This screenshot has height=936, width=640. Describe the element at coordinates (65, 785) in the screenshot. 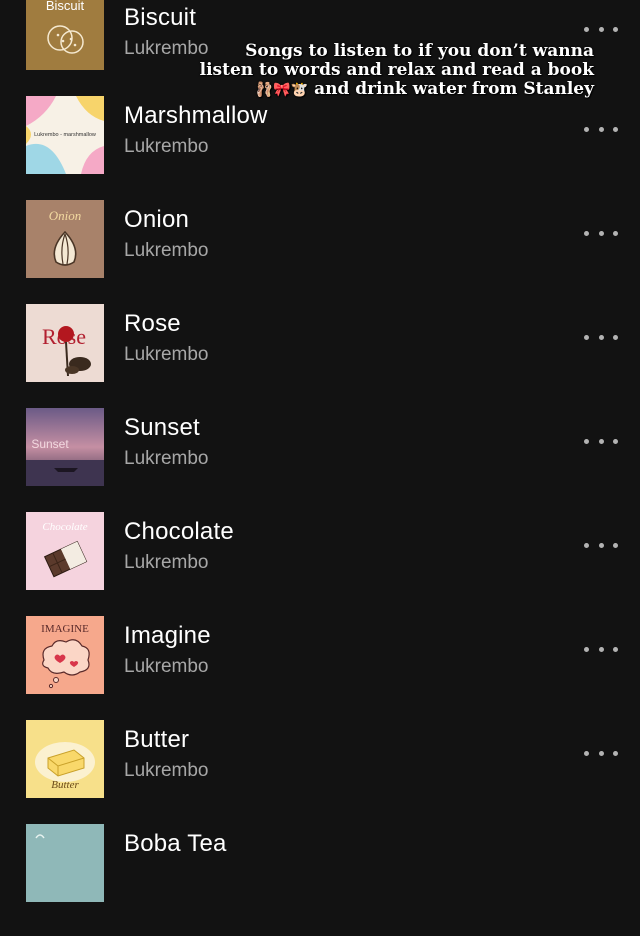

I see `cover-text: Butter` at that location.